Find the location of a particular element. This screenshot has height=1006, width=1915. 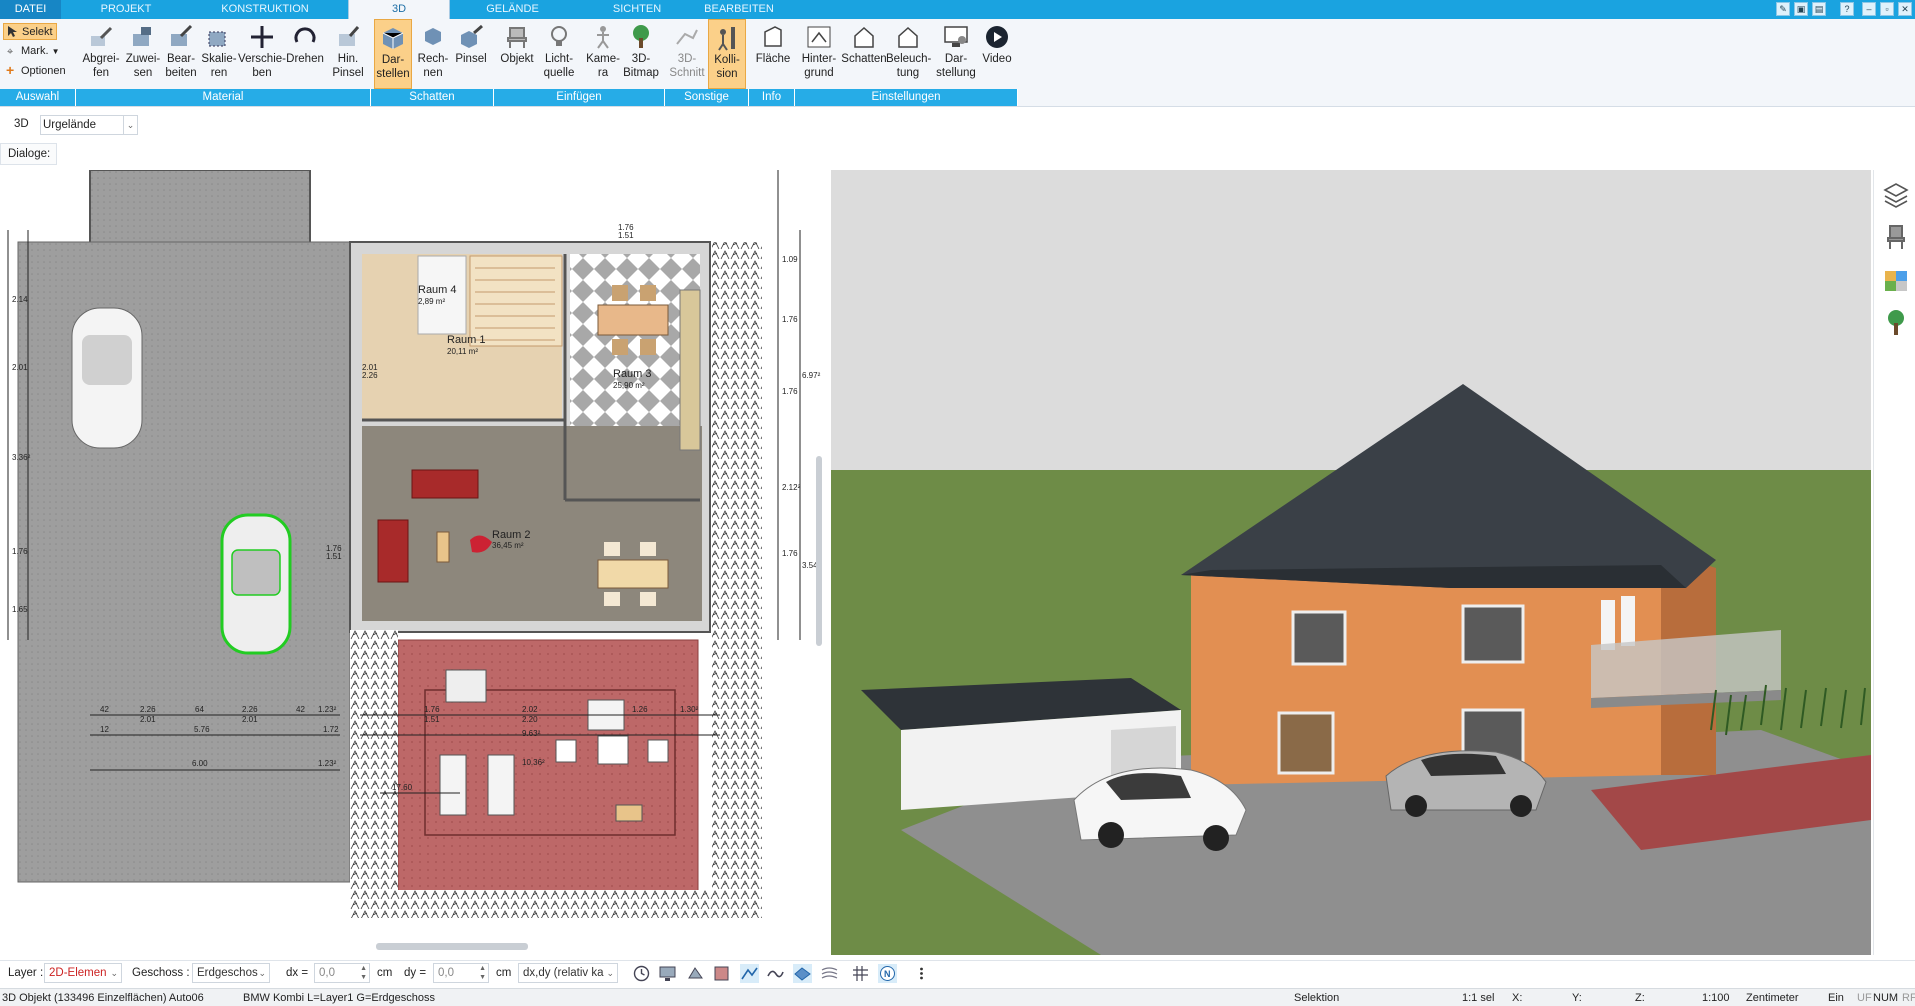

zuweisen-button: Zuwei- sen is located at coordinates (143, 54).